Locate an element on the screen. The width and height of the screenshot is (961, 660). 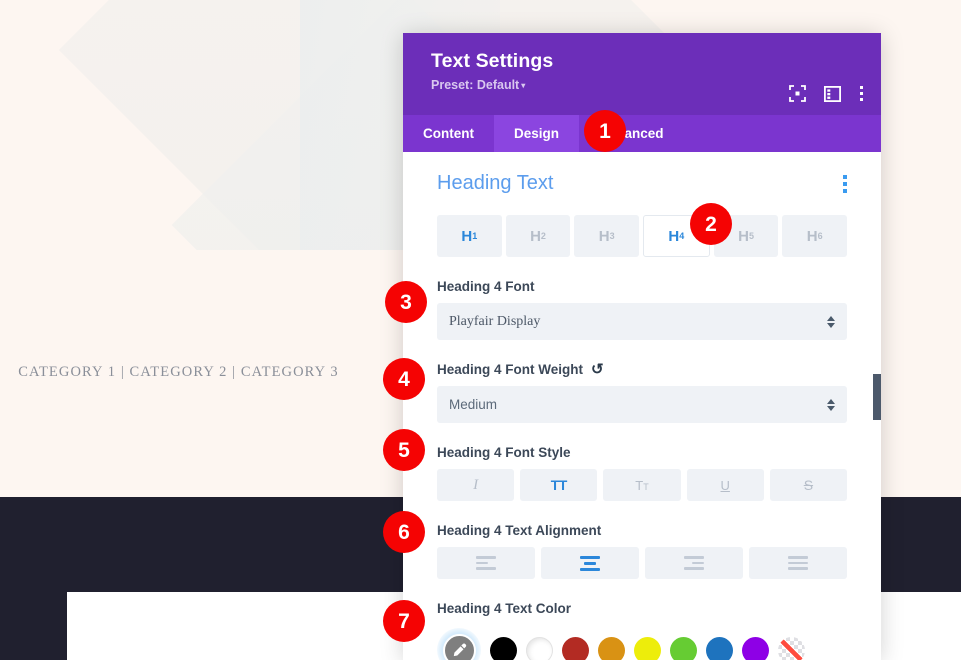
swatch-black is located at coordinates (503, 648).